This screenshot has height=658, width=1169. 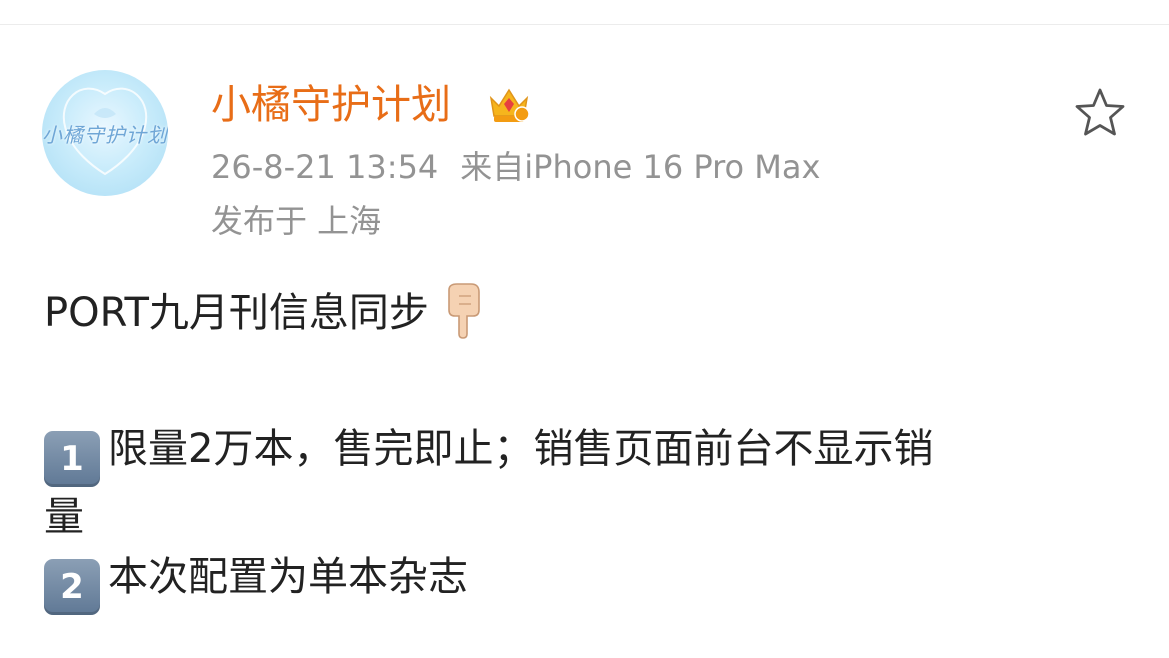 What do you see at coordinates (72, 587) in the screenshot?
I see `keycap-two-icon: 2` at bounding box center [72, 587].